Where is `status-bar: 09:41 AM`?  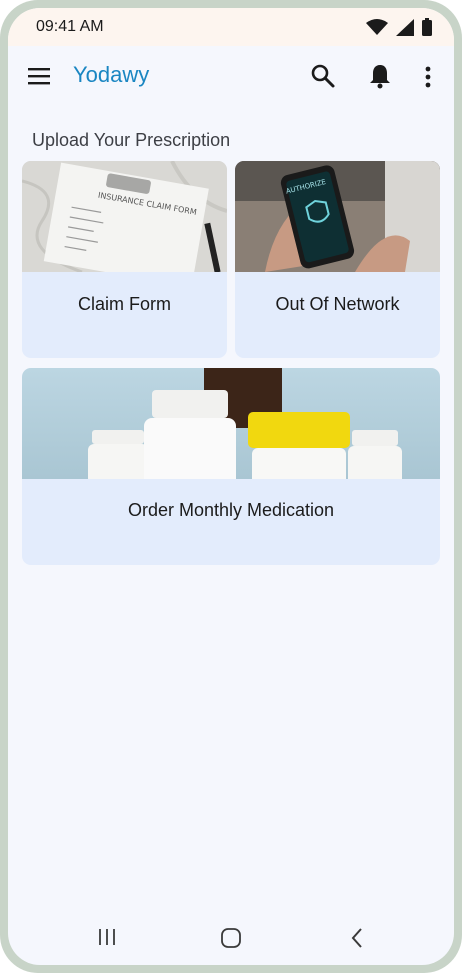
status-bar: 09:41 AM is located at coordinates (231, 27).